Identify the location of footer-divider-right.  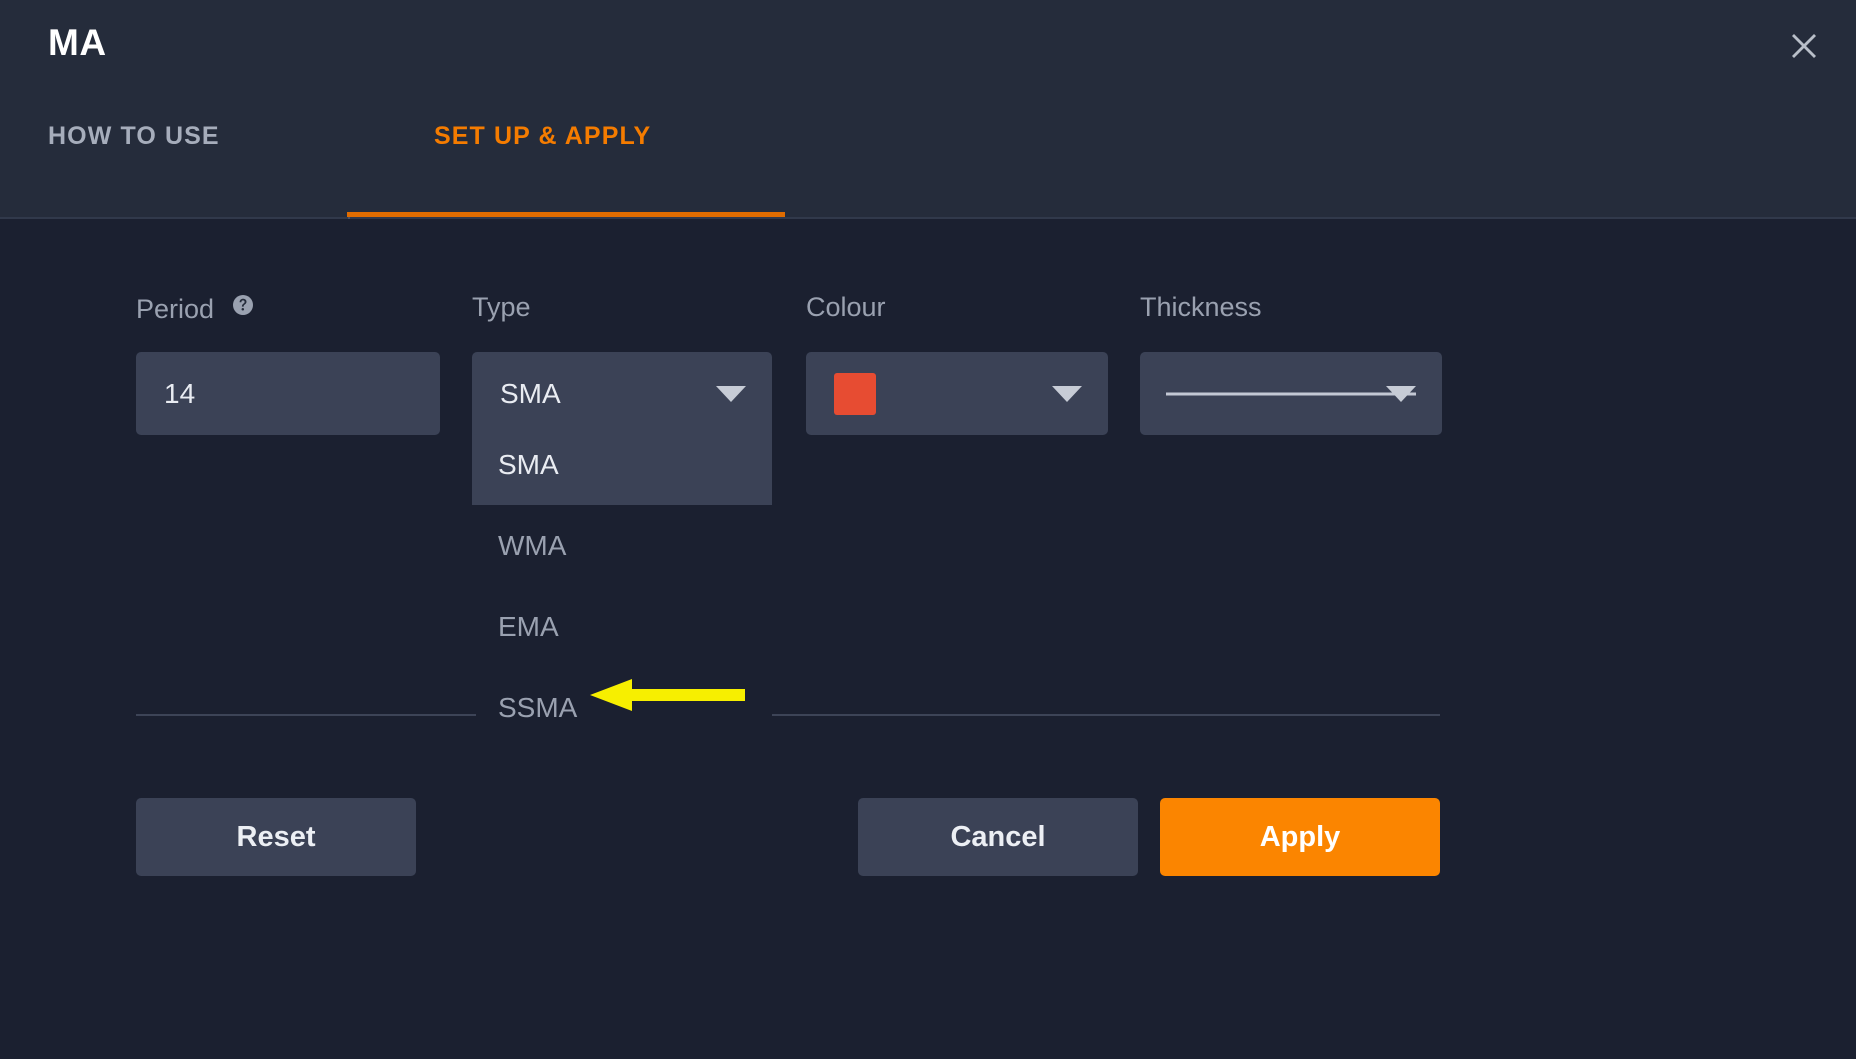
(1106, 715).